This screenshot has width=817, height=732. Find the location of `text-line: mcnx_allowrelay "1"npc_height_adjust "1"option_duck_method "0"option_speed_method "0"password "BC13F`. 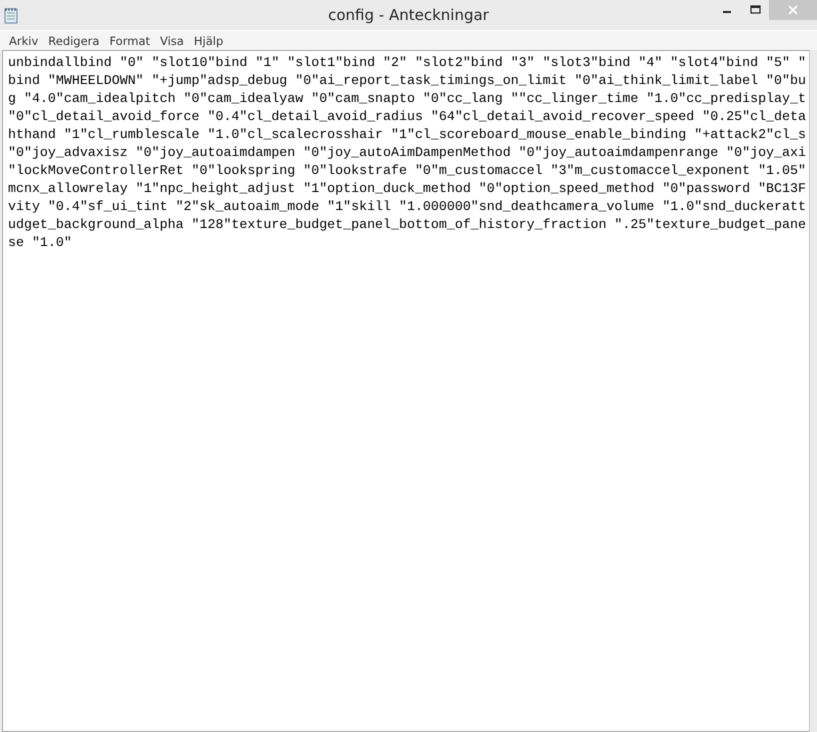

text-line: mcnx_allowrelay "1"npc_height_adjust "1"option_duck_method "0"option_speed_method "0"password "BC13F is located at coordinates (407, 189).